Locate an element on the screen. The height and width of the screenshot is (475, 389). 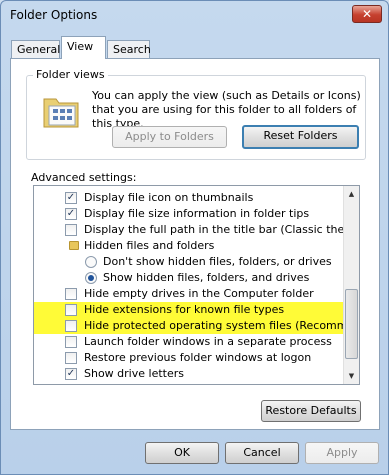
checkbox-hide-extensions is located at coordinates (71, 310).